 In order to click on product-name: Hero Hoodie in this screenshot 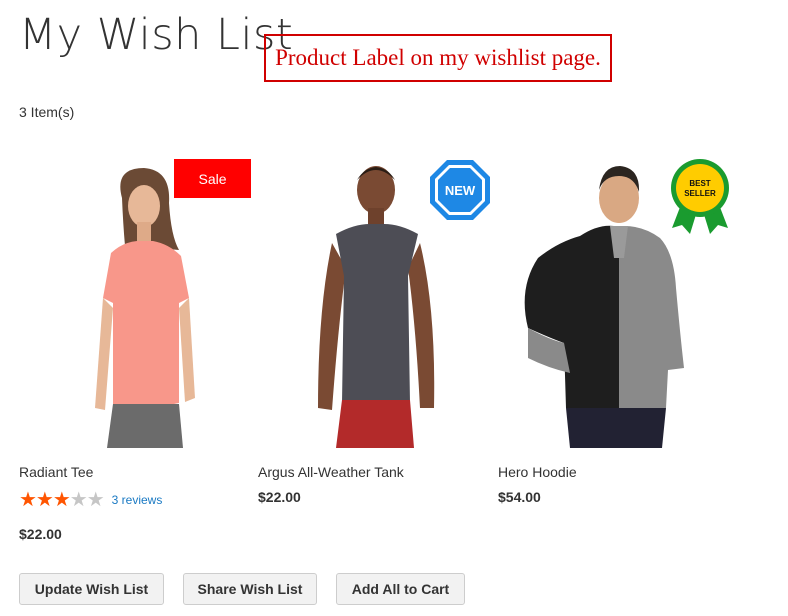, I will do `click(537, 472)`.